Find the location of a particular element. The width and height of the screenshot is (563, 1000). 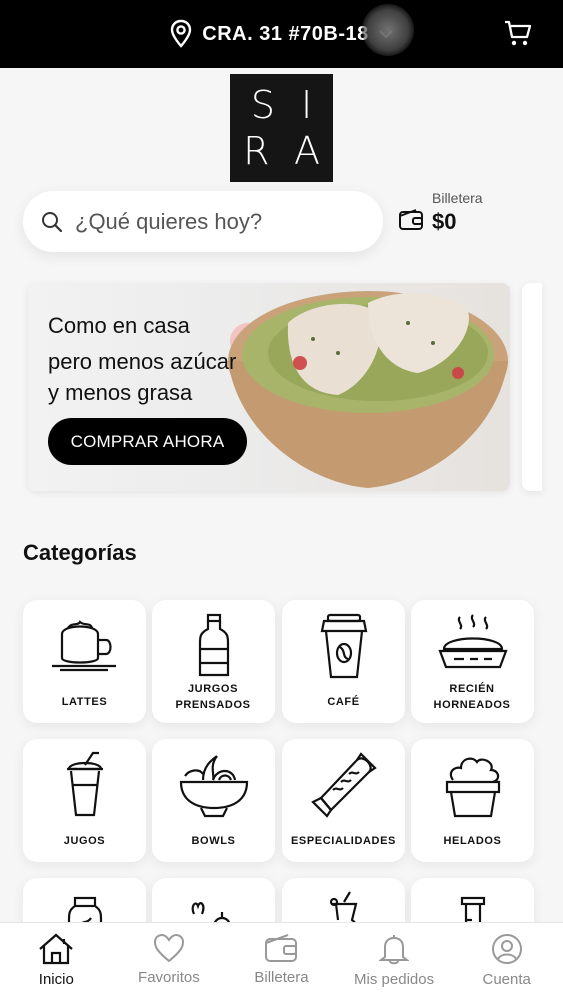

heart-icon is located at coordinates (168, 948).